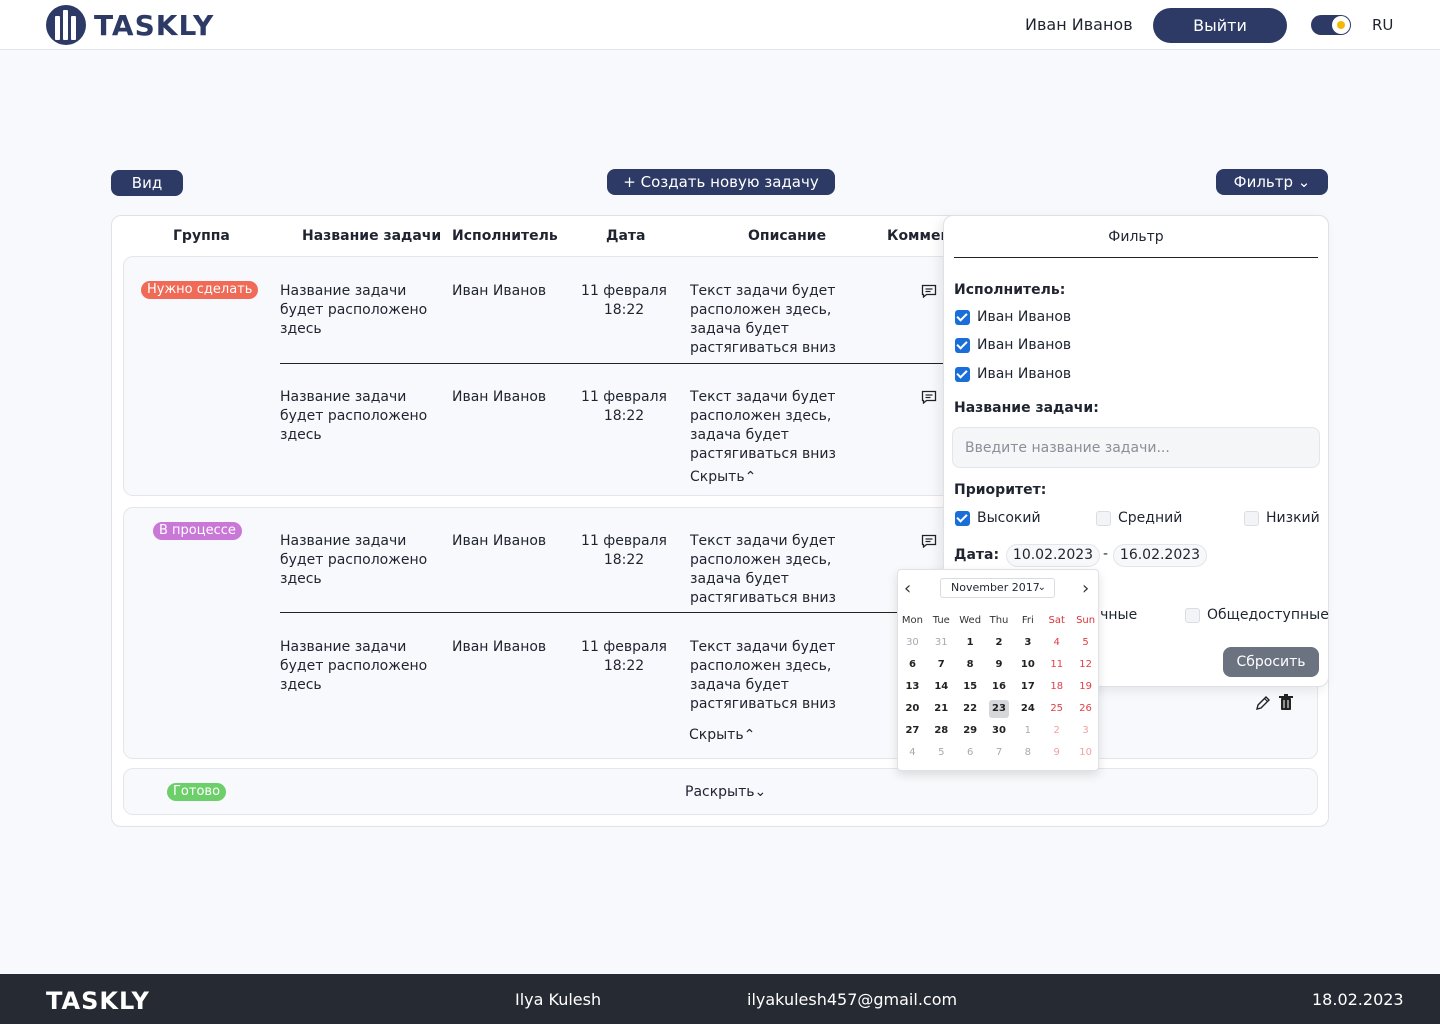 This screenshot has width=1440, height=1024. Describe the element at coordinates (907, 589) in the screenshot. I see `prev-month-icon: ‹` at that location.